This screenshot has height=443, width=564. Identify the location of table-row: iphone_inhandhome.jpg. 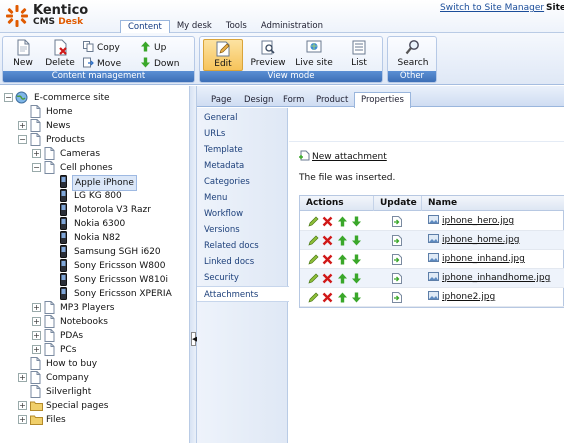
(432, 278).